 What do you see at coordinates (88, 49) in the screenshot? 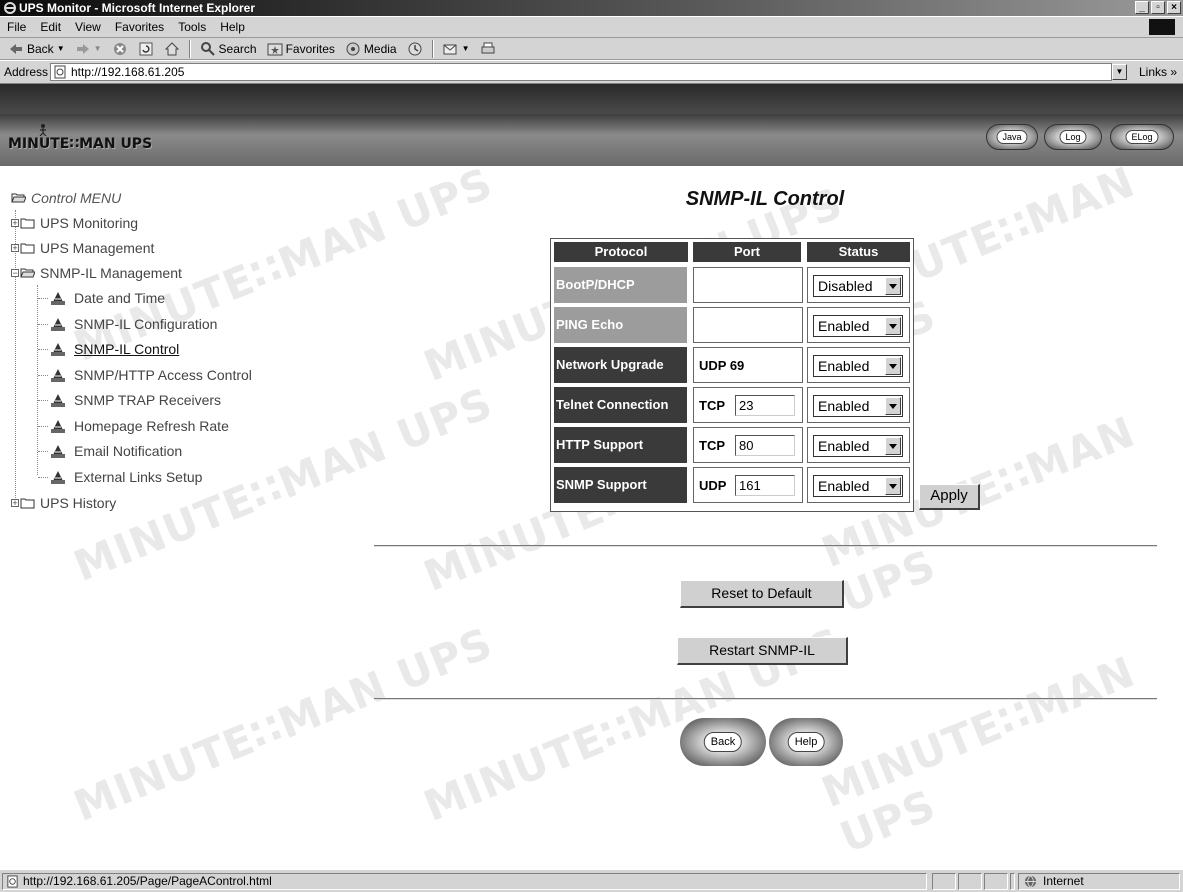
I see `forward-button: ▼` at bounding box center [88, 49].